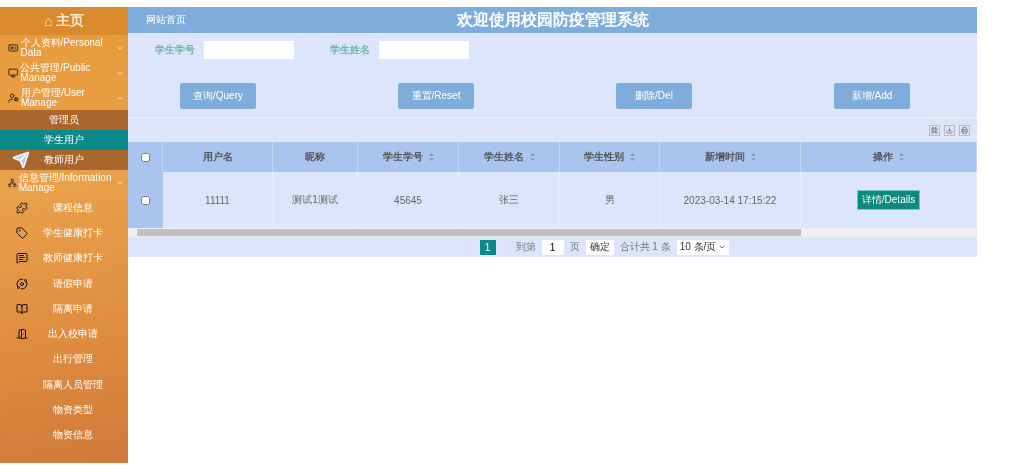 The width and height of the screenshot is (1012, 472). What do you see at coordinates (552, 19) in the screenshot?
I see `page-title: 欢迎使用校园防疫管理系统` at bounding box center [552, 19].